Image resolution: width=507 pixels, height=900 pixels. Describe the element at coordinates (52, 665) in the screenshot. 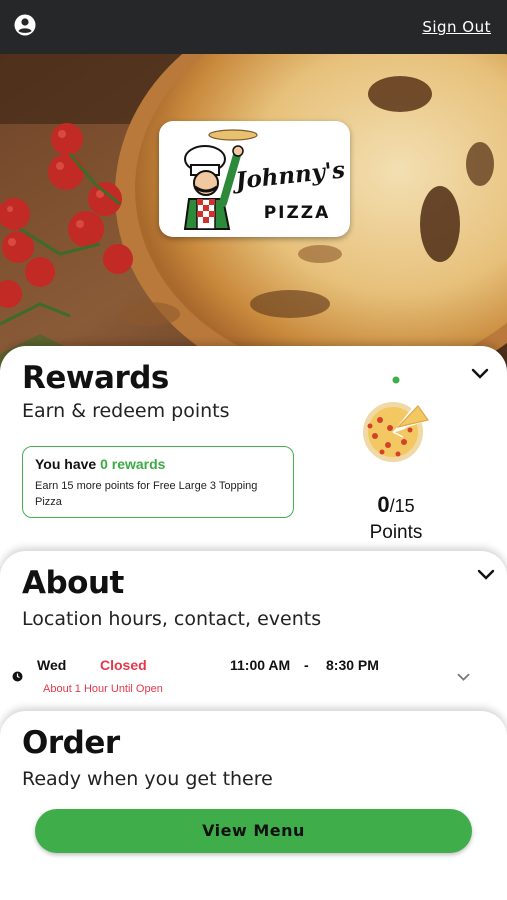

I see `hours-day: Wed` at that location.